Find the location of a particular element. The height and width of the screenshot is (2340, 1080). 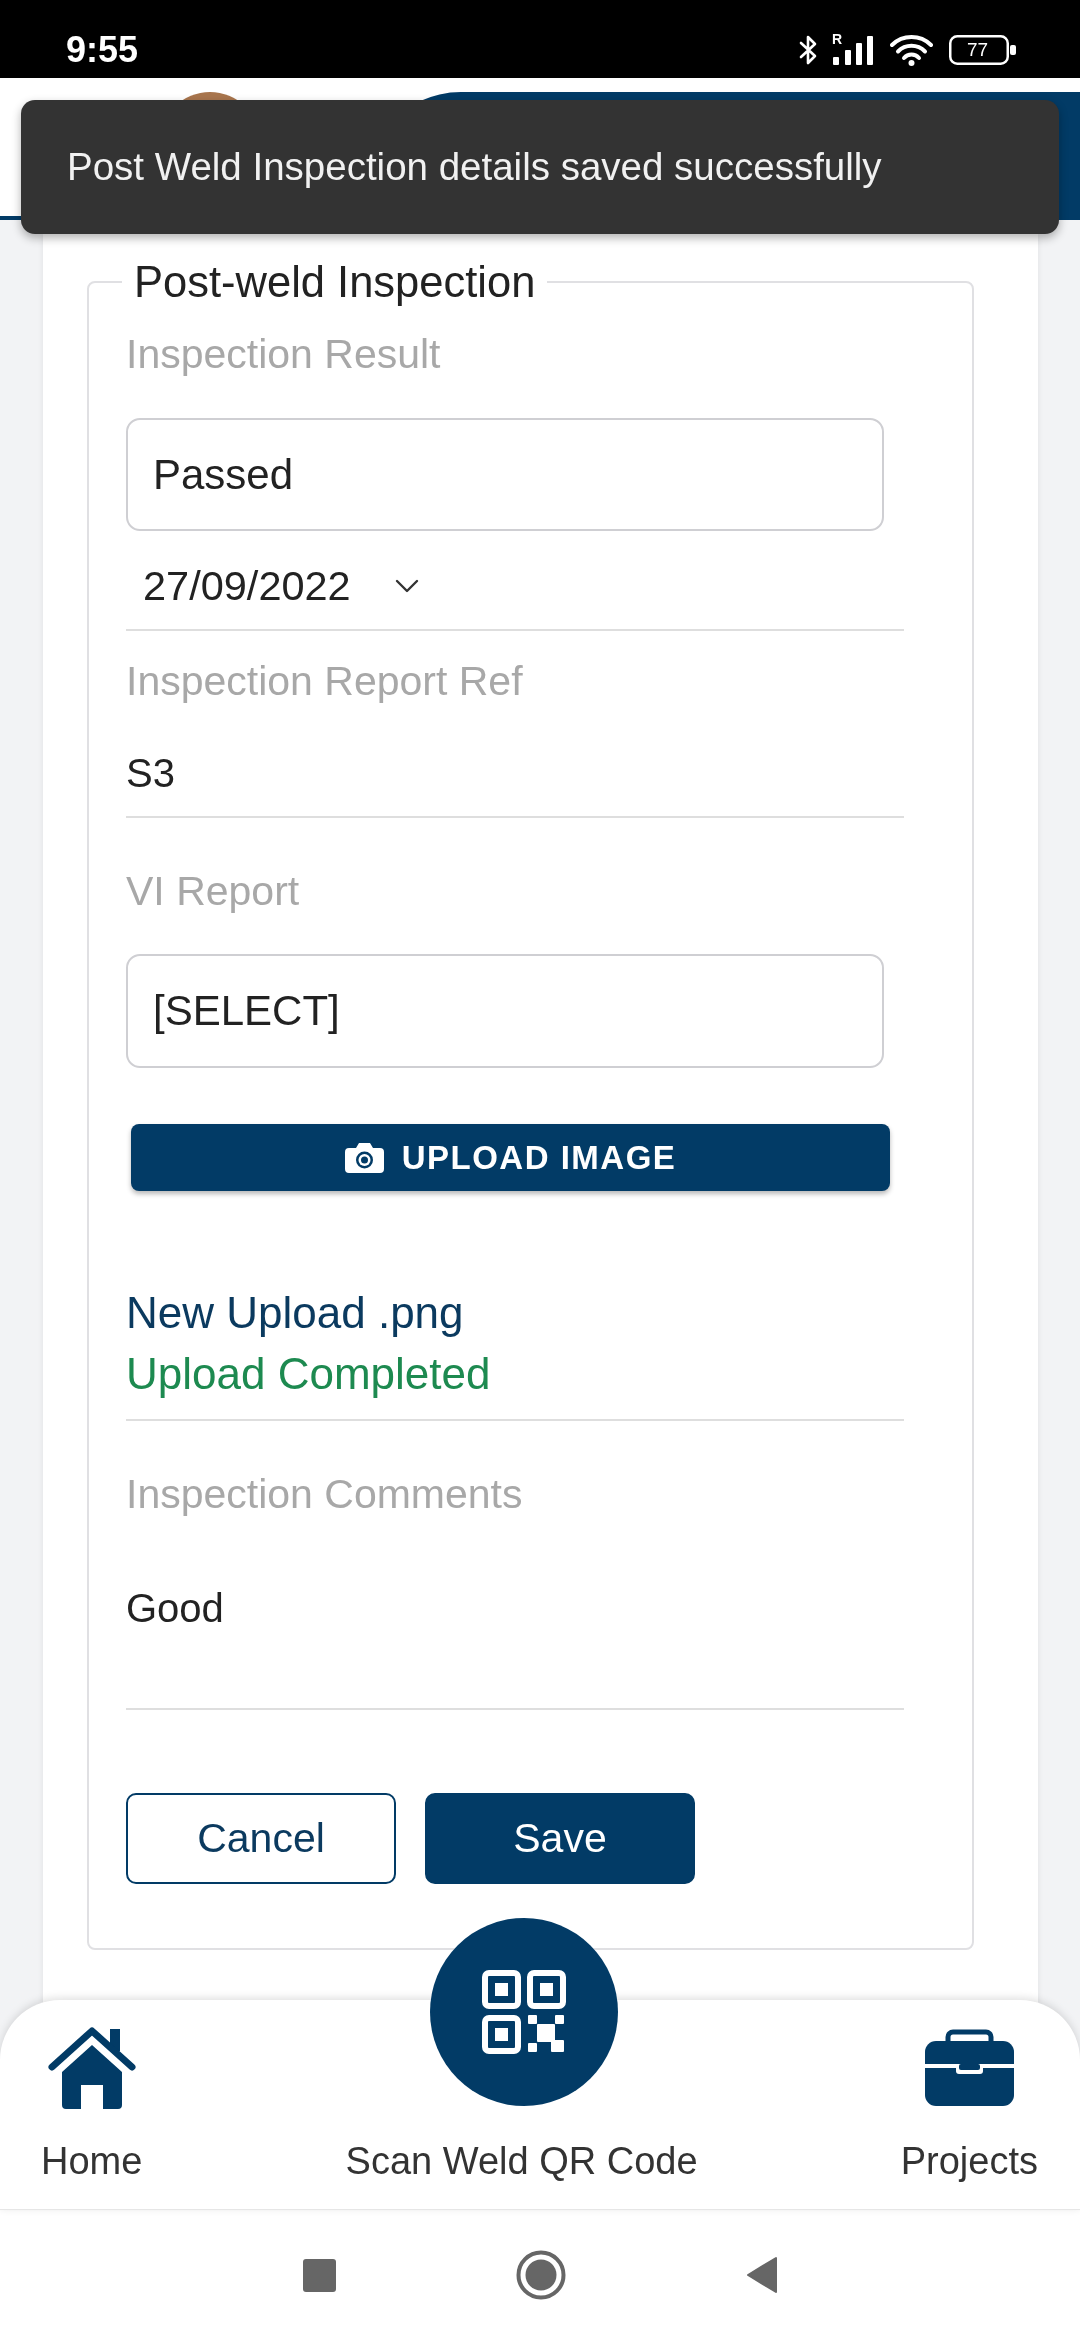

cancel-button: Cancel is located at coordinates (261, 1838).